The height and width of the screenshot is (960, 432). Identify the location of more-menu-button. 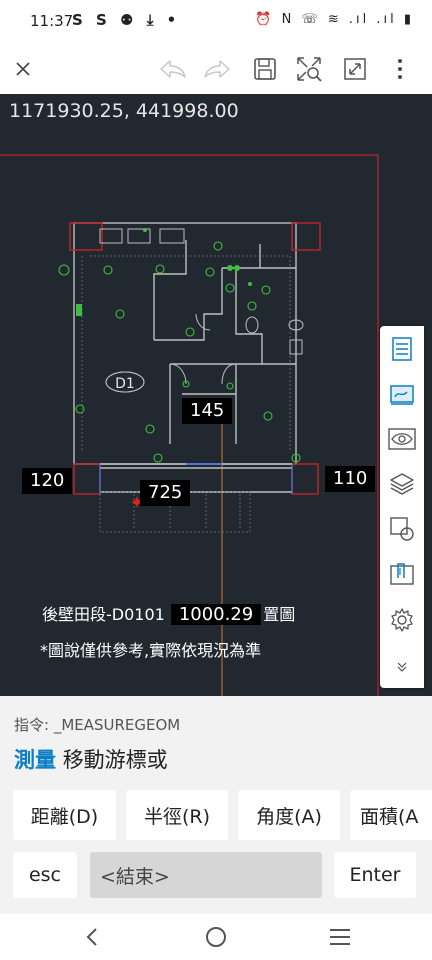
(400, 69).